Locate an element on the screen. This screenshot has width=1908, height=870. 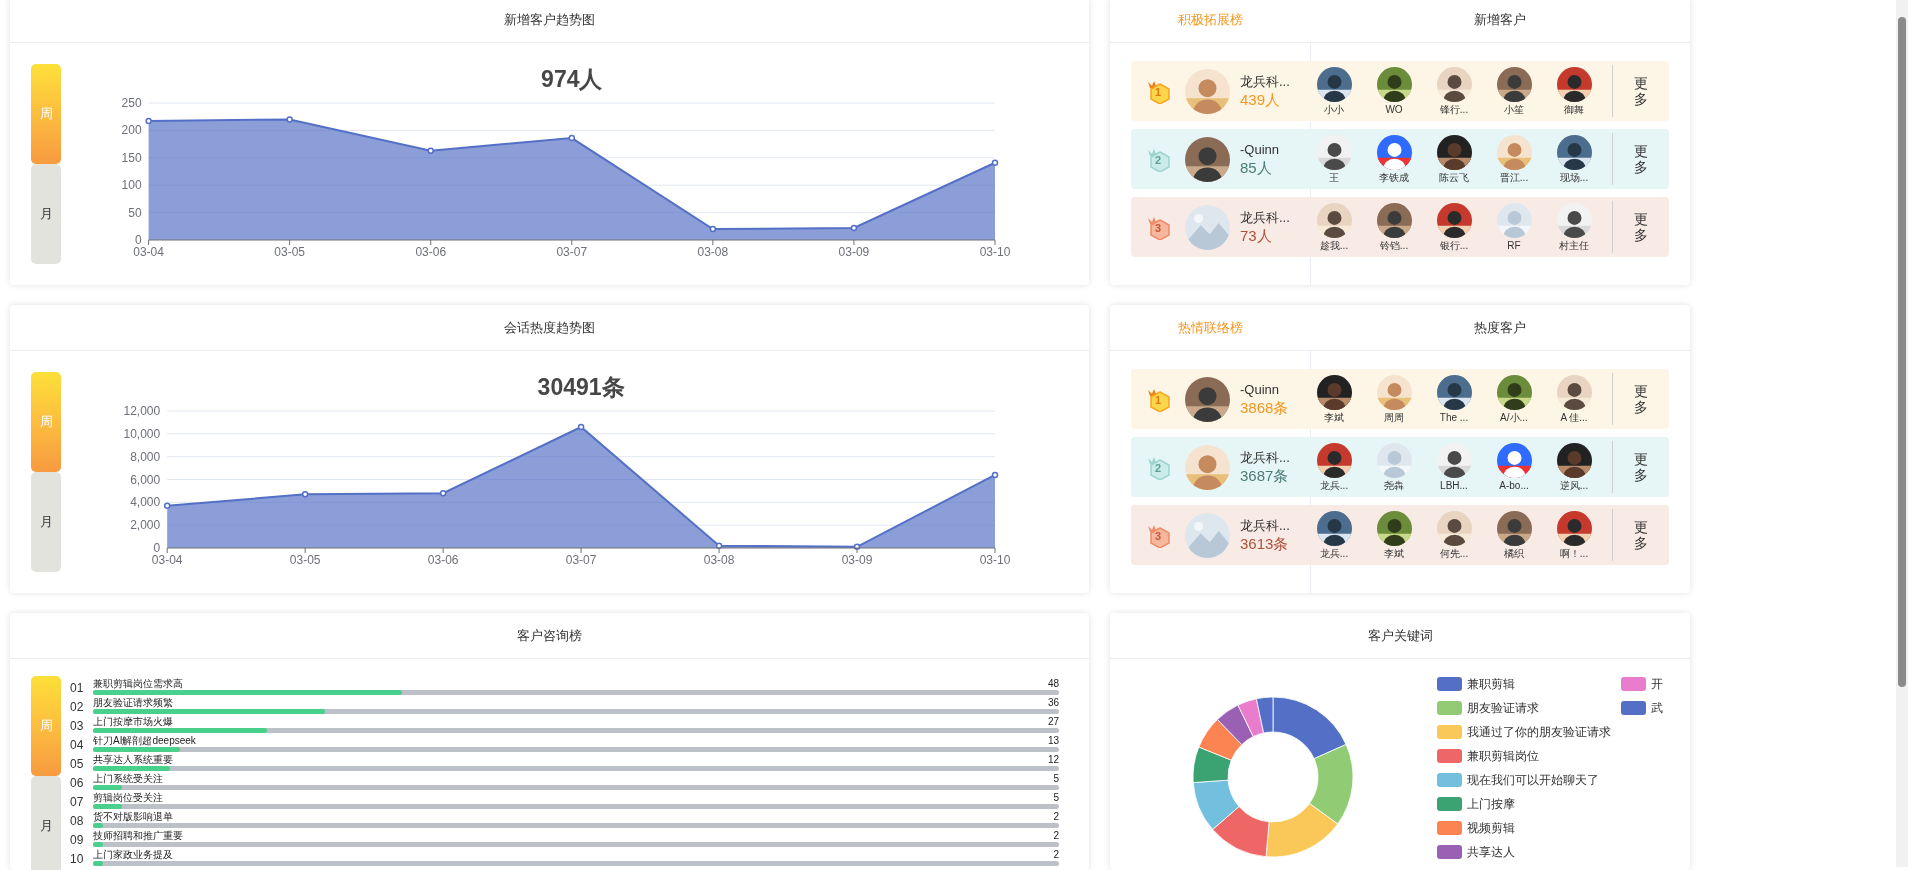
topic-count: 13 is located at coordinates (1053, 741).